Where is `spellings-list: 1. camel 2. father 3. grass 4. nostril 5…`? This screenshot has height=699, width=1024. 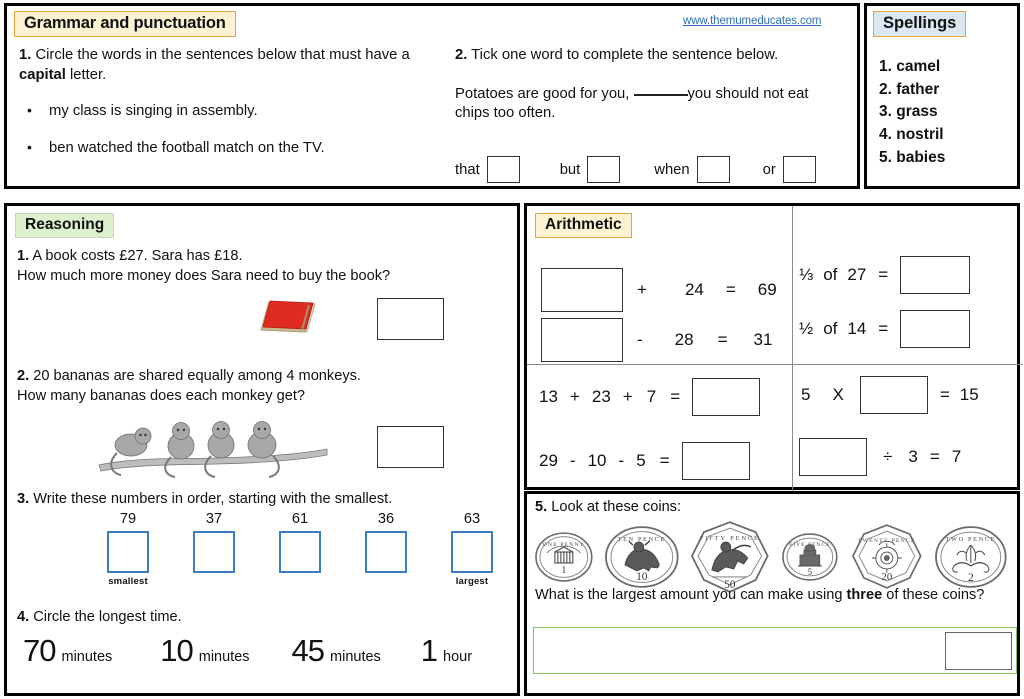 spellings-list: 1. camel 2. father 3. grass 4. nostril 5… is located at coordinates (912, 112).